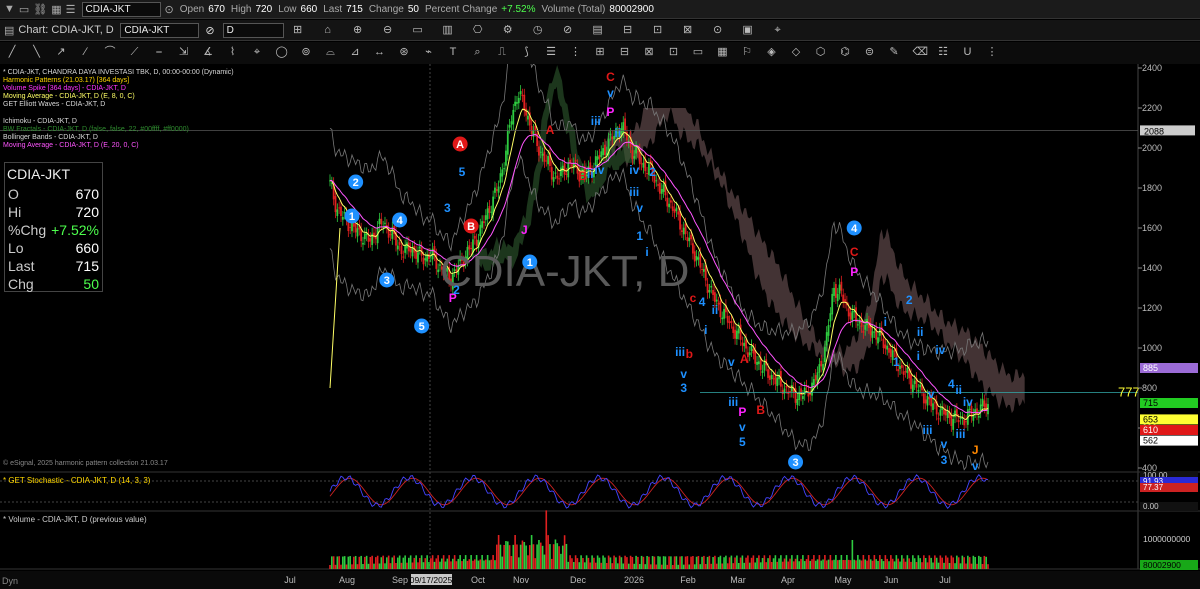 This screenshot has height=589, width=1200. What do you see at coordinates (698, 52) in the screenshot?
I see `window-tool-icon: ▭` at bounding box center [698, 52].